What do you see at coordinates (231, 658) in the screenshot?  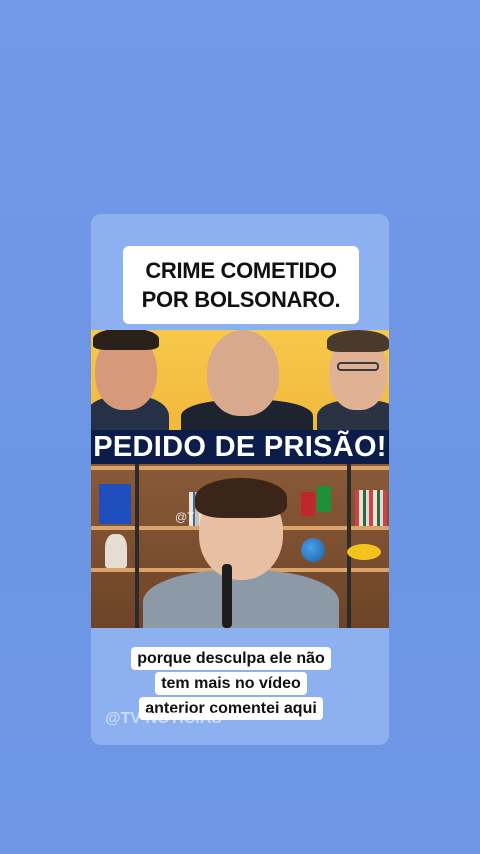 I see `caption-line-1: porque desculpa ele não` at bounding box center [231, 658].